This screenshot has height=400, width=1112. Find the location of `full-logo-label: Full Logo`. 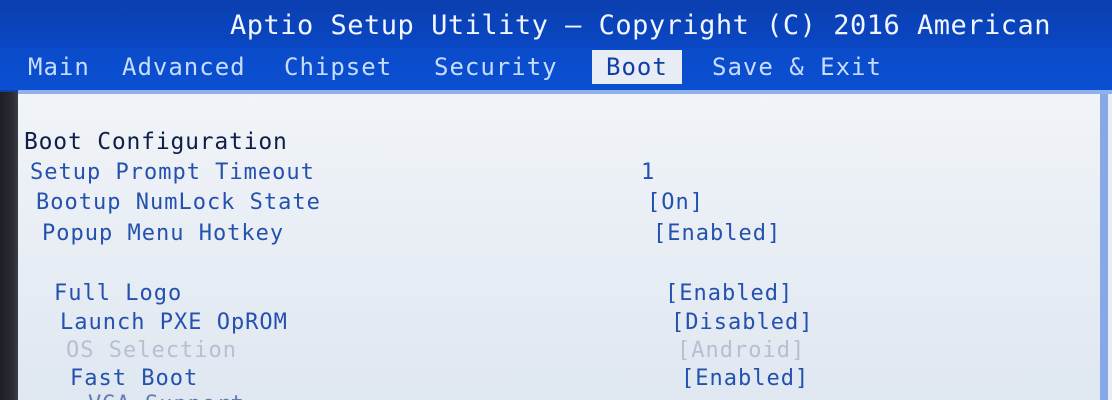

full-logo-label: Full Logo is located at coordinates (118, 293).